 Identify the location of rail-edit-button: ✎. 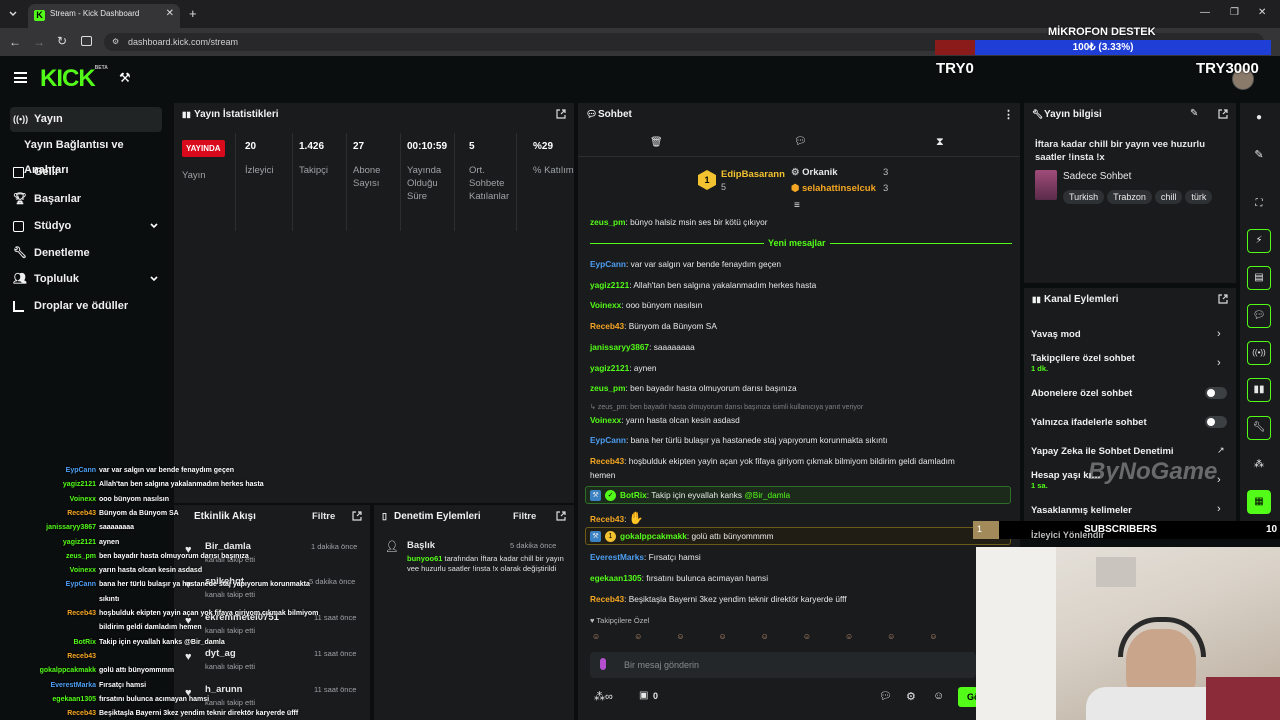
(1259, 155).